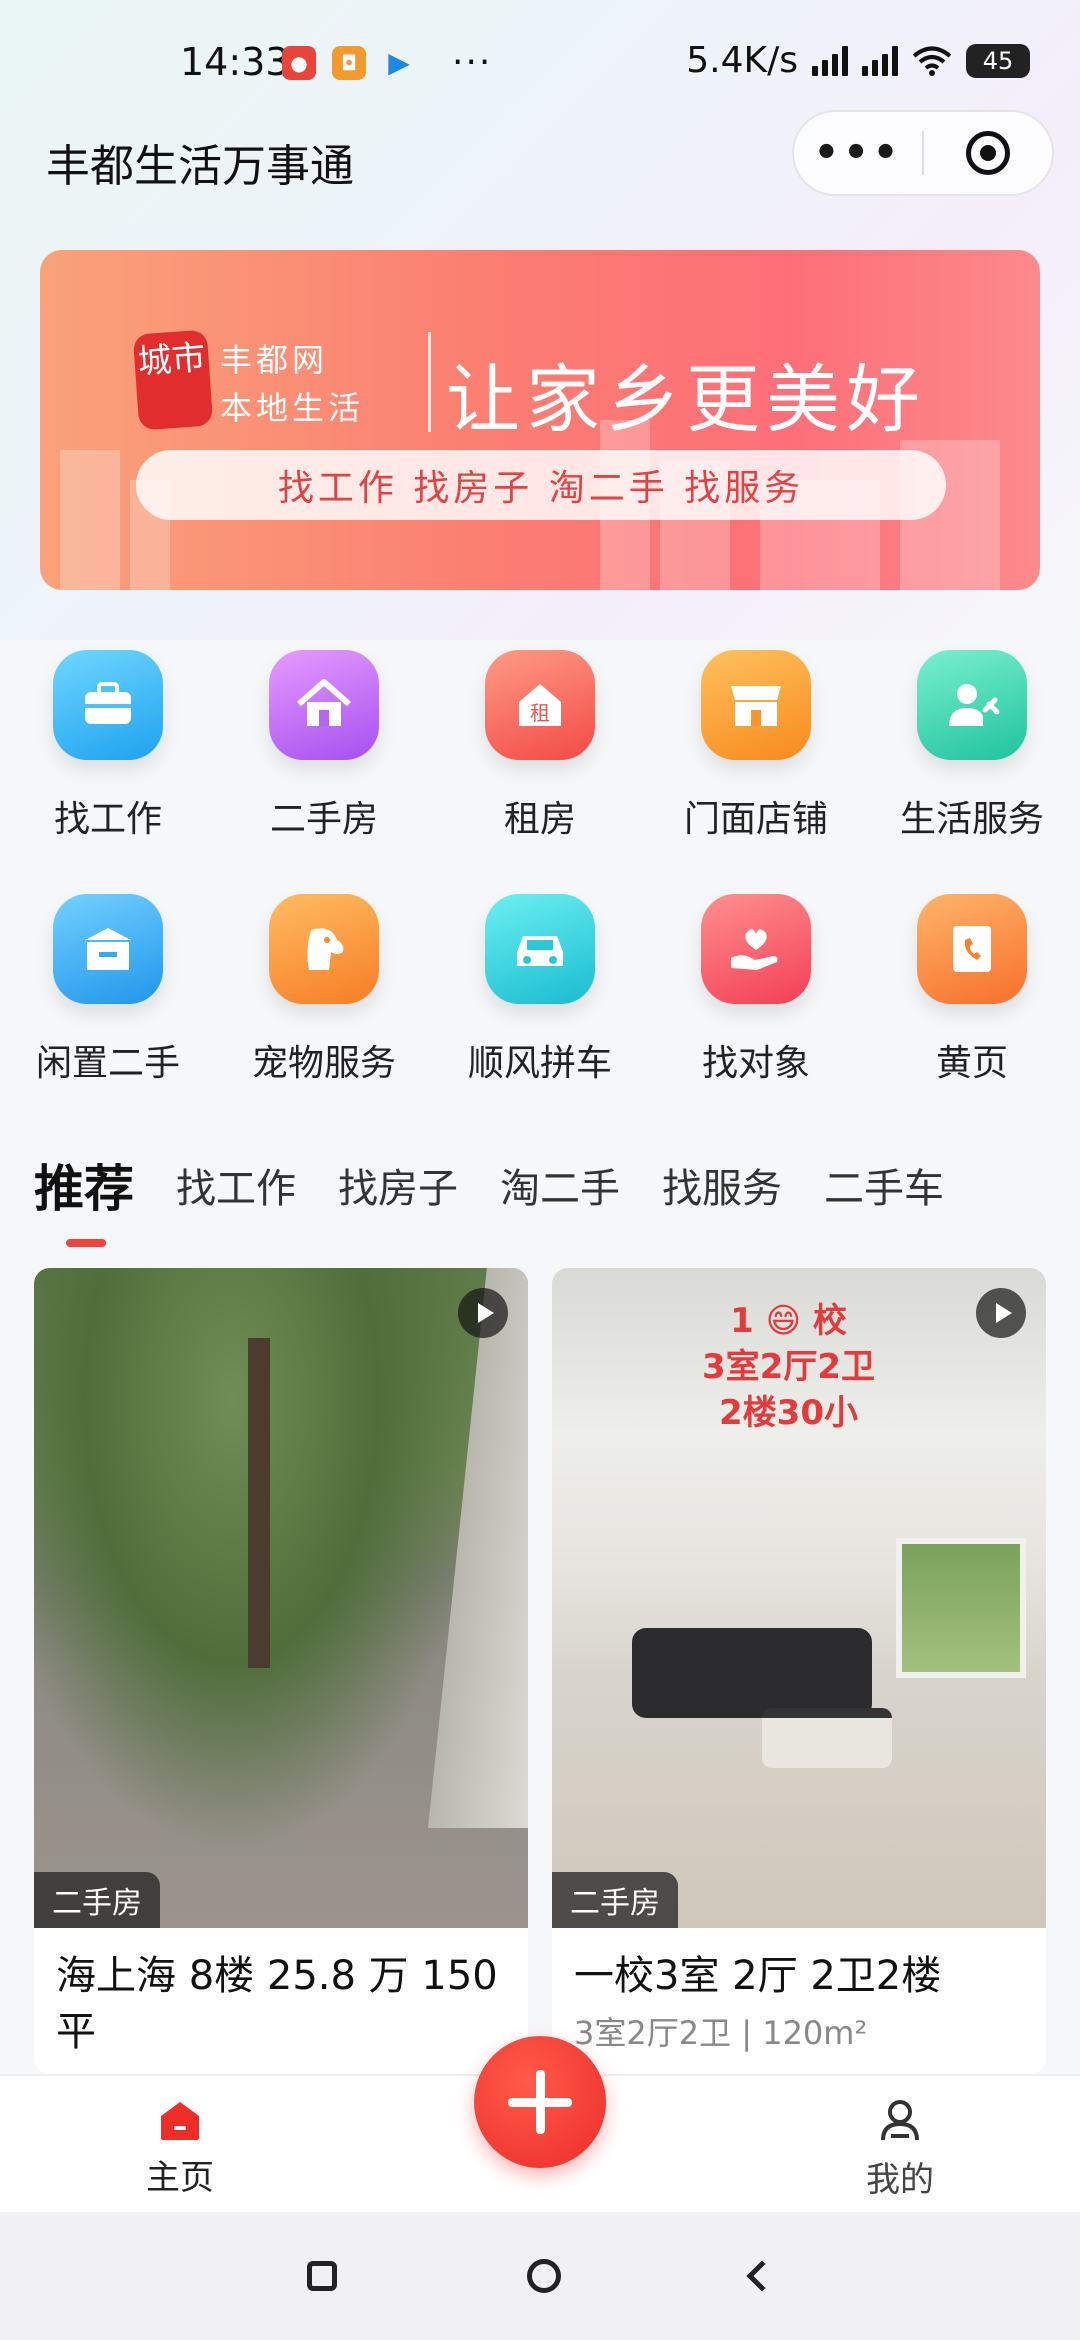 This screenshot has width=1080, height=2340. What do you see at coordinates (755, 819) in the screenshot?
I see `category-label: 门面店铺` at bounding box center [755, 819].